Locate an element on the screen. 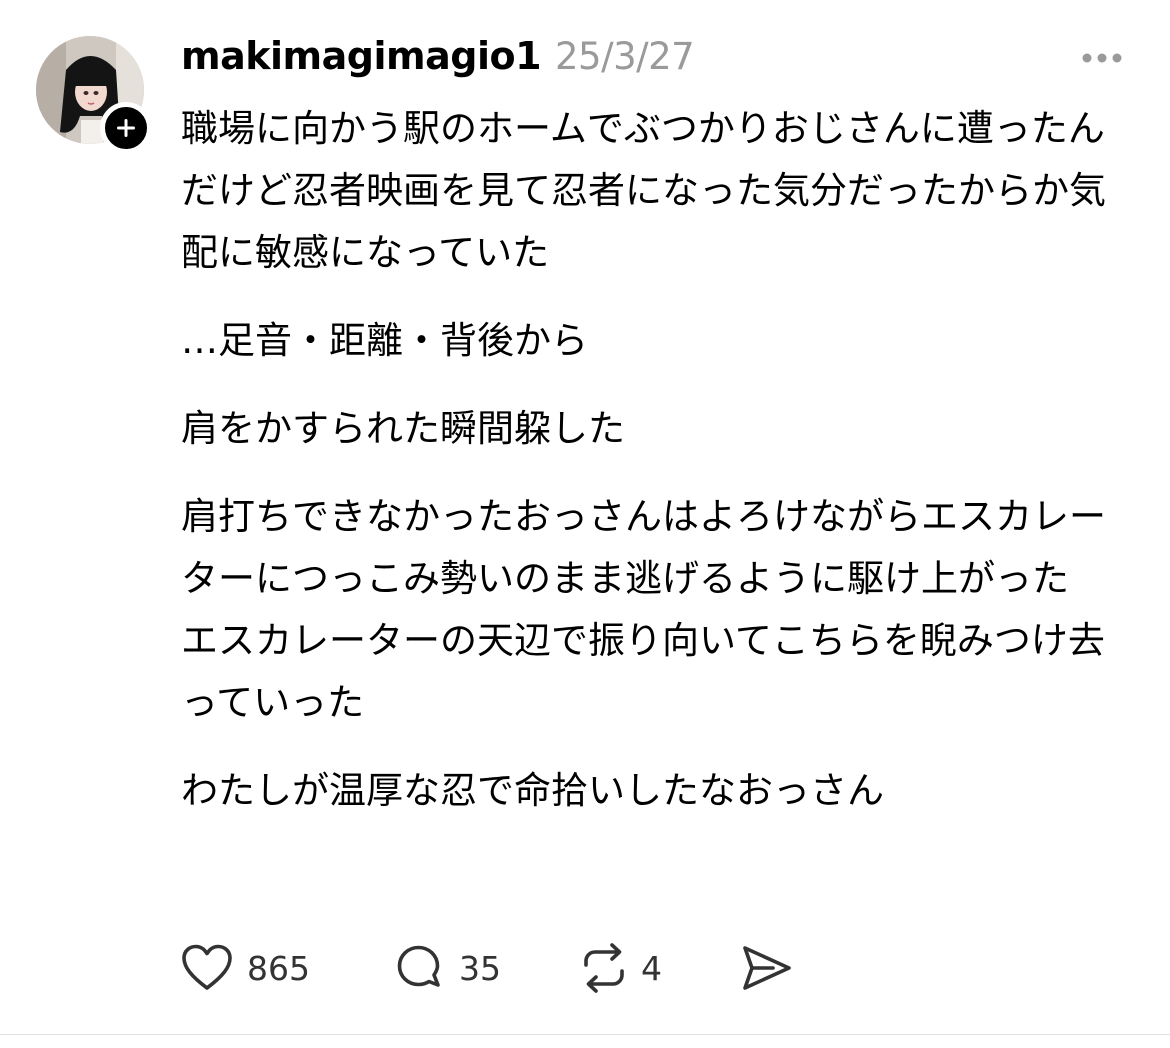  post-timestamp: 25/3/27 is located at coordinates (625, 56).